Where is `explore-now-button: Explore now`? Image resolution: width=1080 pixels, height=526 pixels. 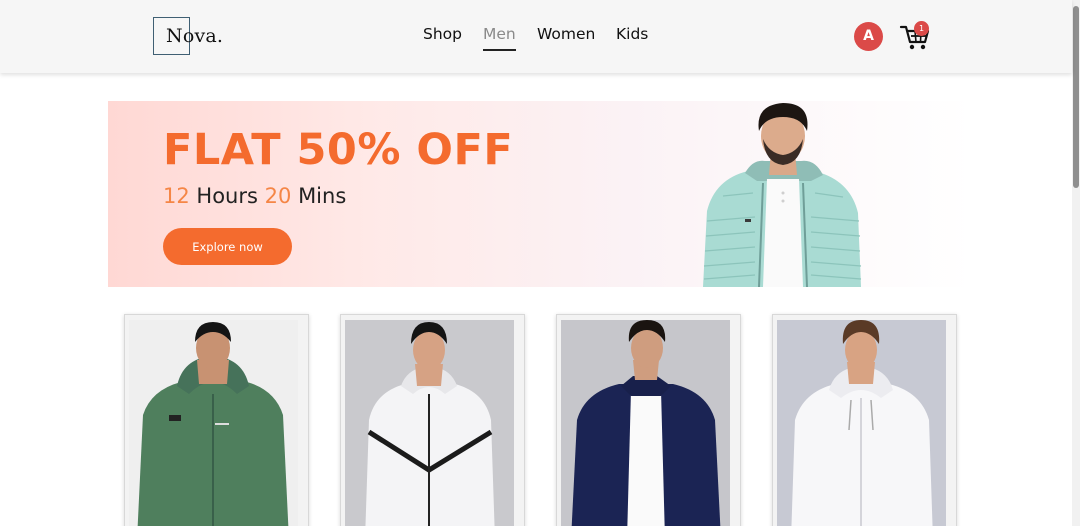
explore-now-button: Explore now is located at coordinates (227, 246).